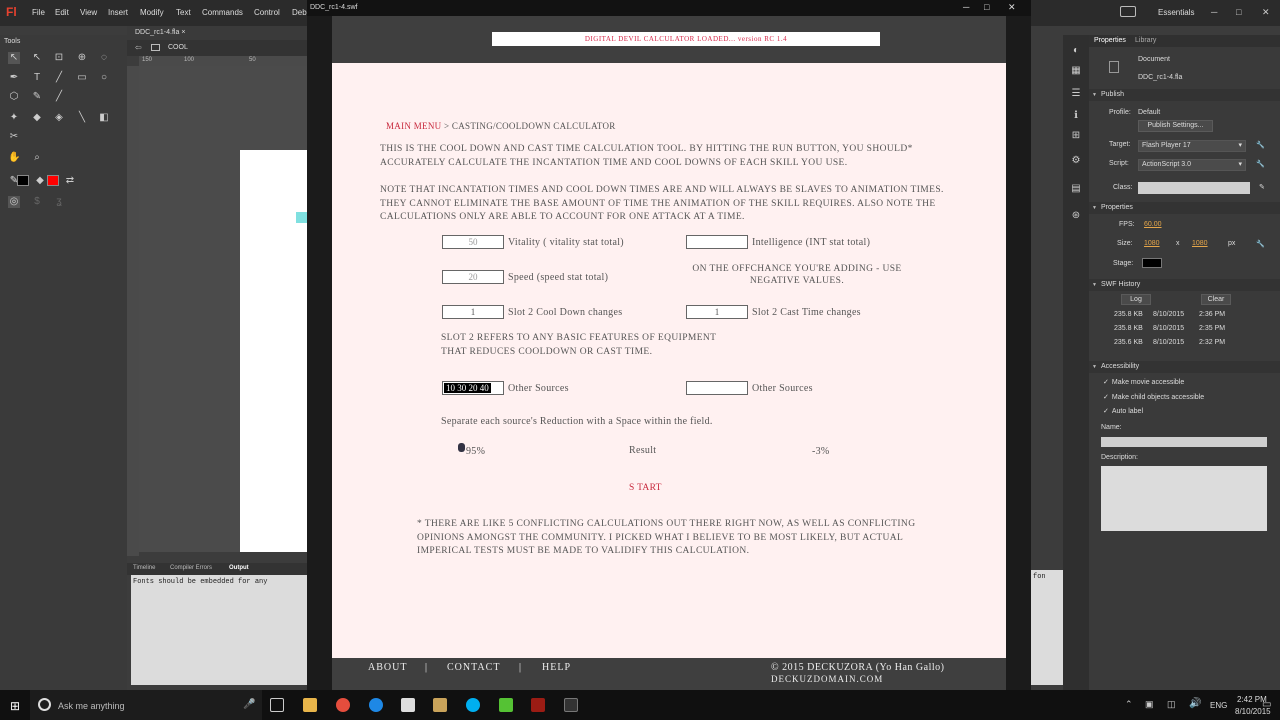  Describe the element at coordinates (1192, 146) in the screenshot. I see `target-select: Flash Player 17 ▾` at that location.